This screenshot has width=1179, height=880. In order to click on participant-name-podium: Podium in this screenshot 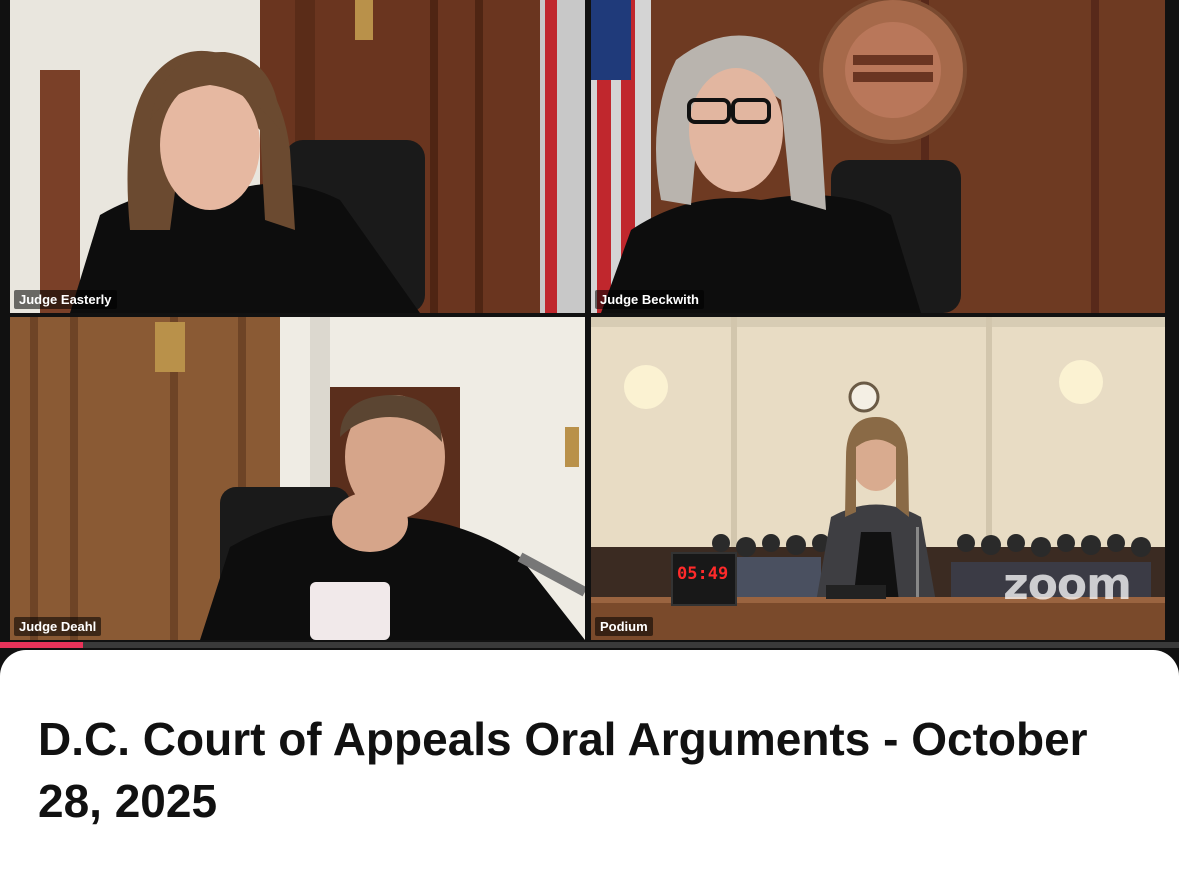, I will do `click(624, 626)`.